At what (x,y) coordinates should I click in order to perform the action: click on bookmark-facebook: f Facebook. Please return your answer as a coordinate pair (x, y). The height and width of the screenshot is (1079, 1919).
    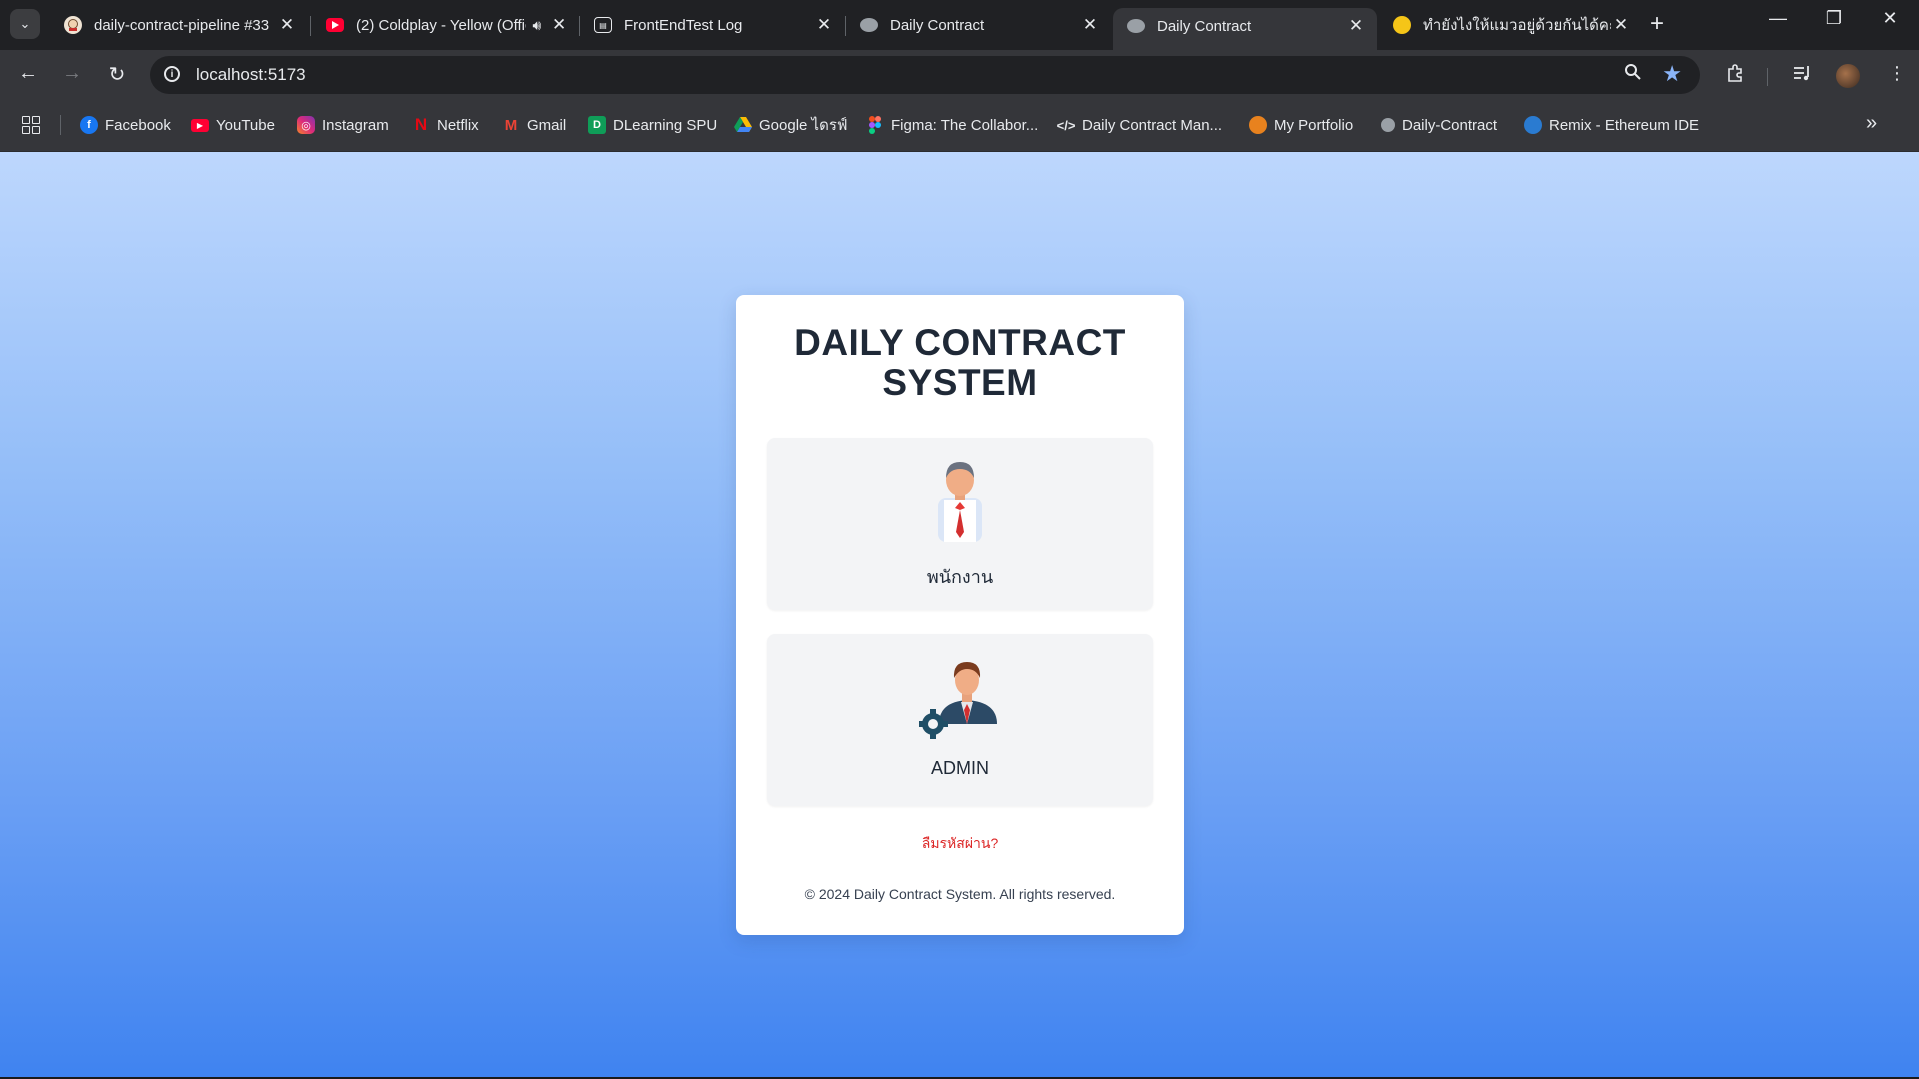
    Looking at the image, I should click on (125, 125).